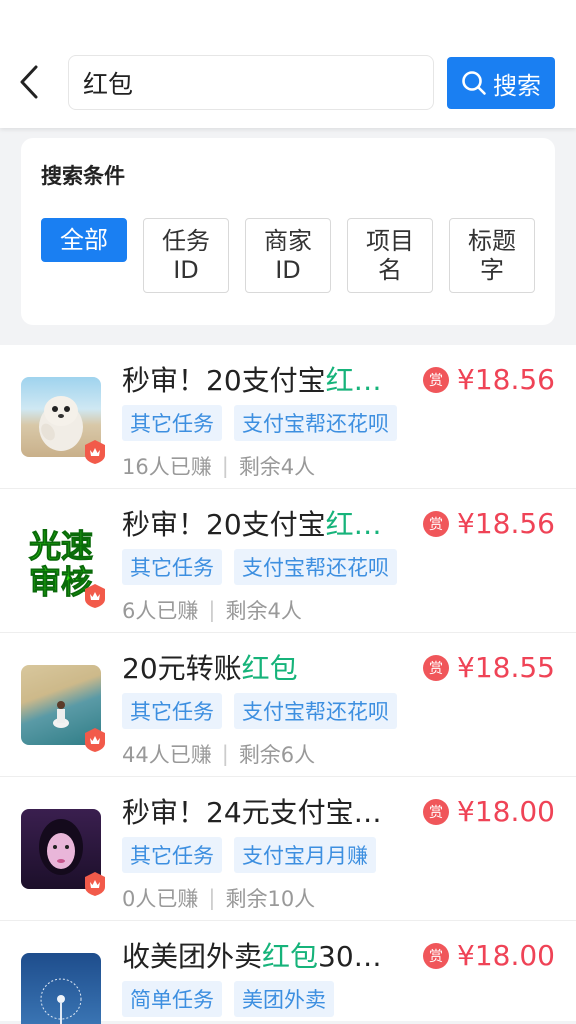  Describe the element at coordinates (172, 999) in the screenshot. I see `task-category-tag: 简单任务` at that location.